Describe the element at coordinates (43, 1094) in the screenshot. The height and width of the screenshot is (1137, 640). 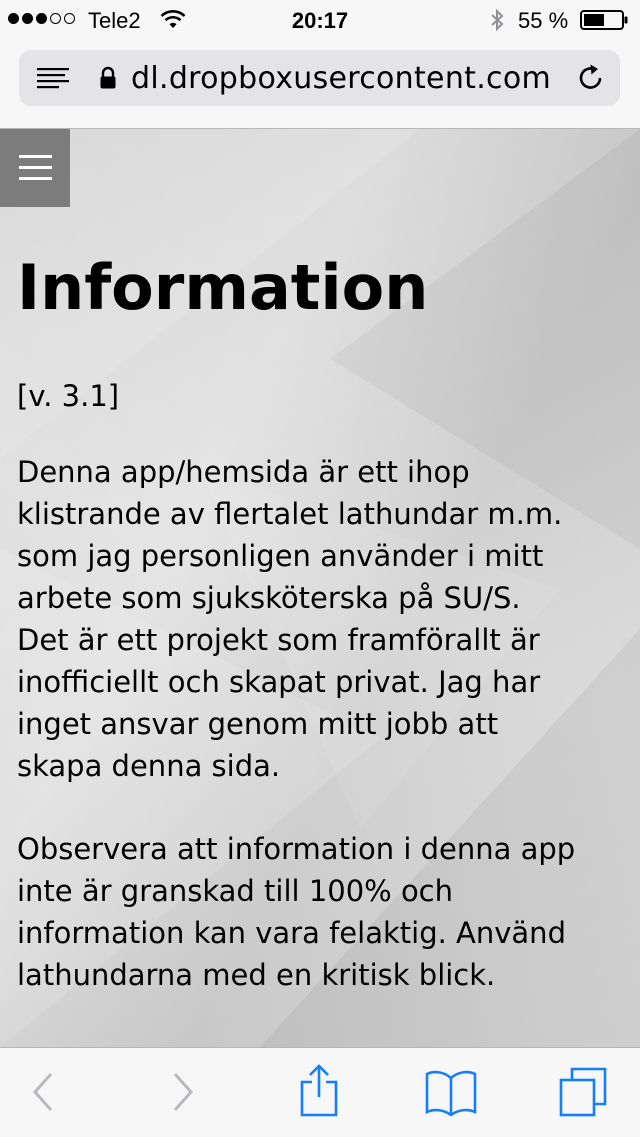
I see `back-icon` at that location.